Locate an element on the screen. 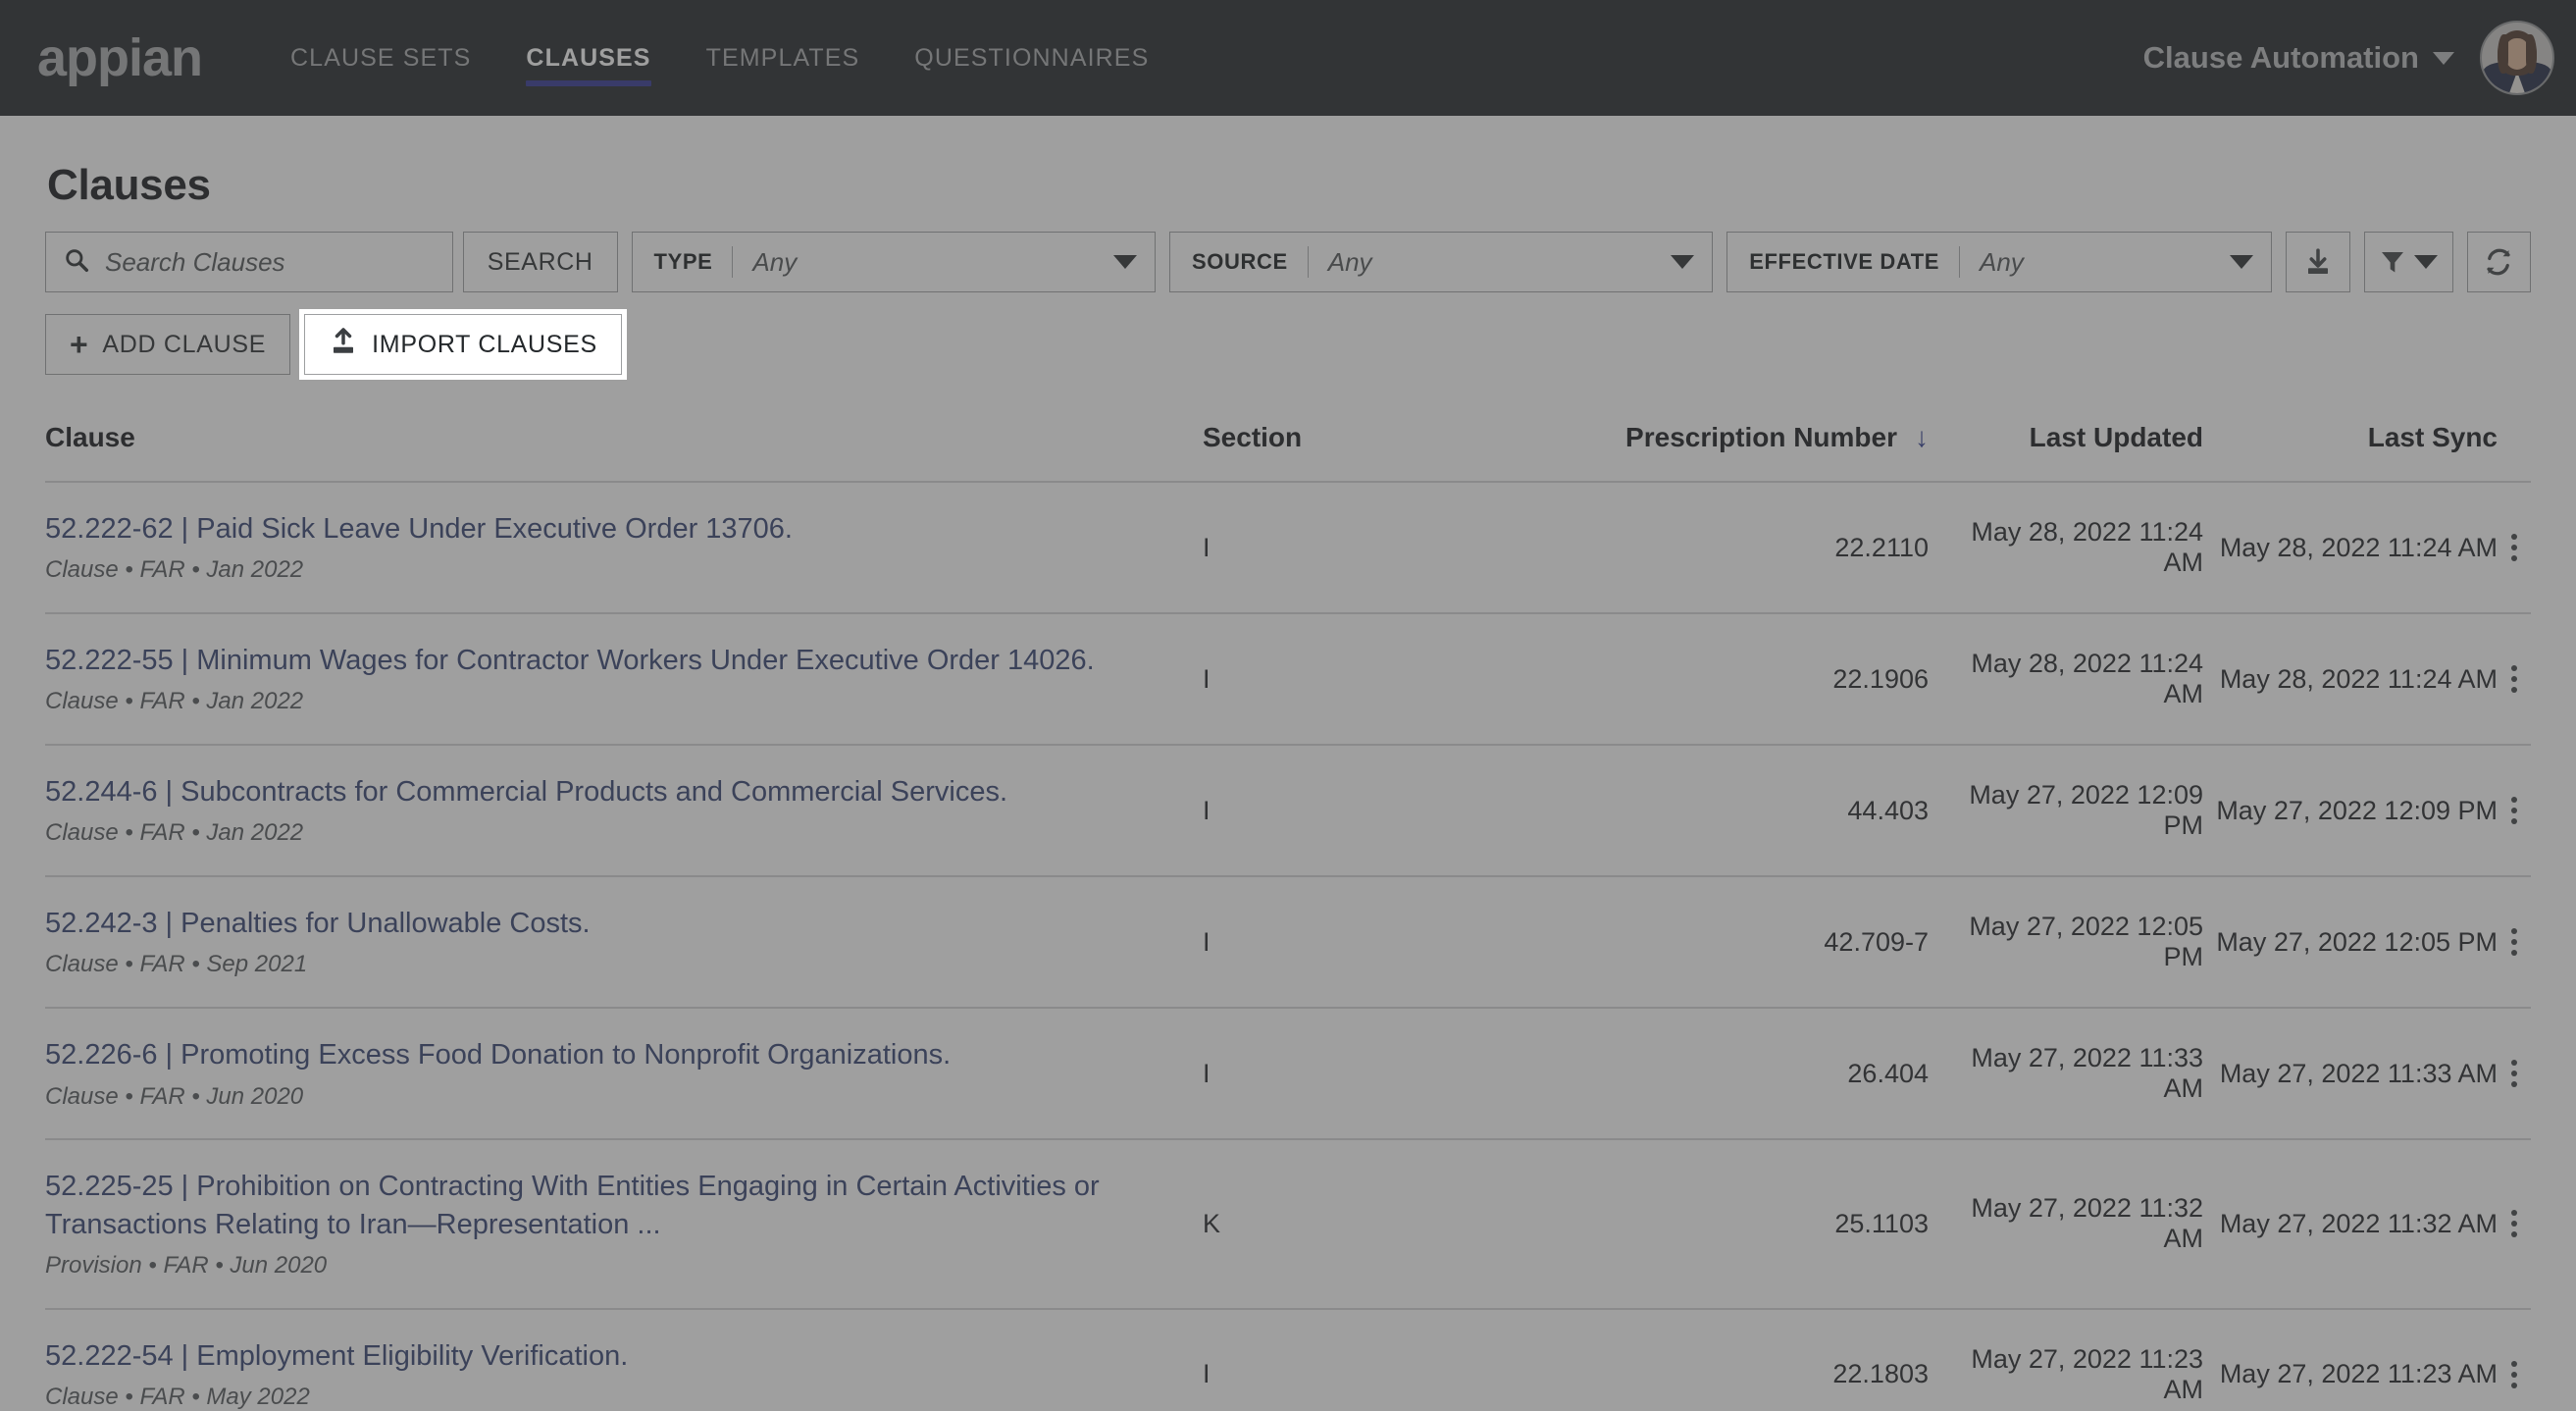 The width and height of the screenshot is (2576, 1411). nav-item-templates: TEMPLATES is located at coordinates (783, 58).